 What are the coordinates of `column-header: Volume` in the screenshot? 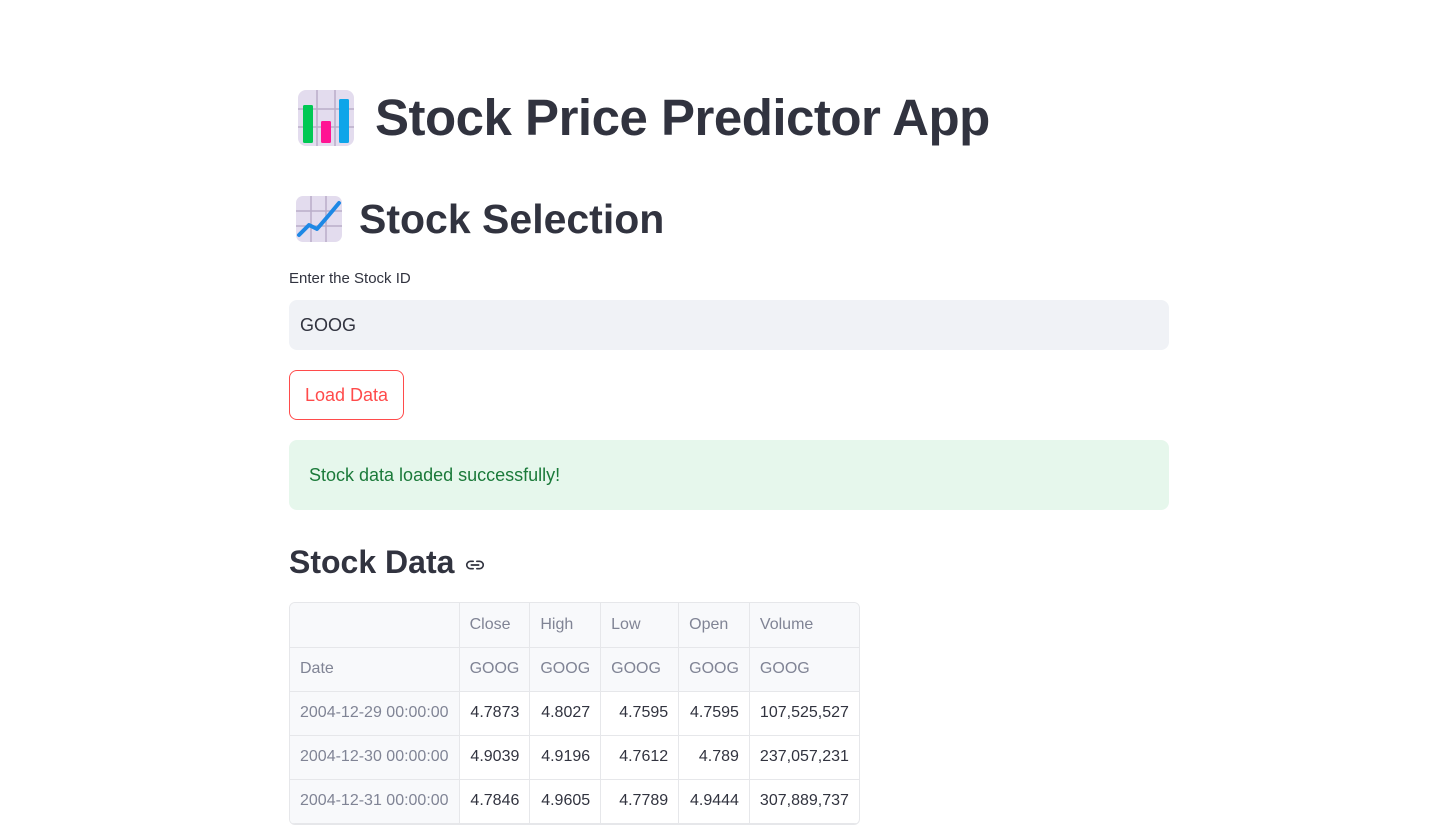 It's located at (804, 625).